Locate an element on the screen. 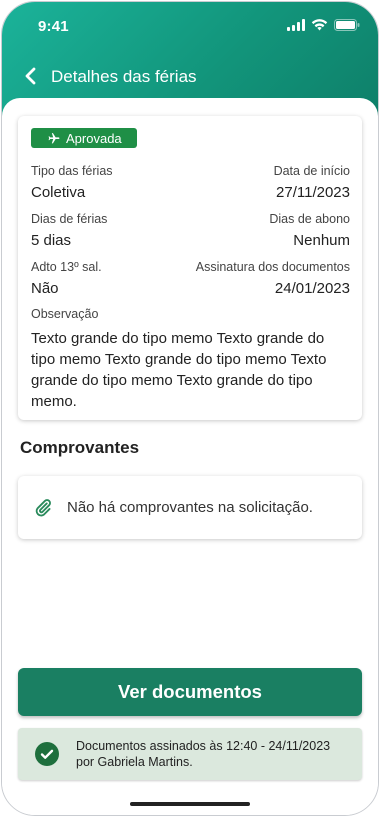 The image size is (384, 821). status-bar: 9:41 is located at coordinates (190, 27).